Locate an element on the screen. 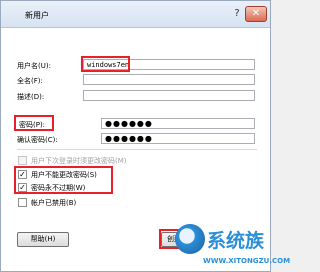 This screenshot has width=320, height=272. password-field: ●●●●●● is located at coordinates (178, 123).